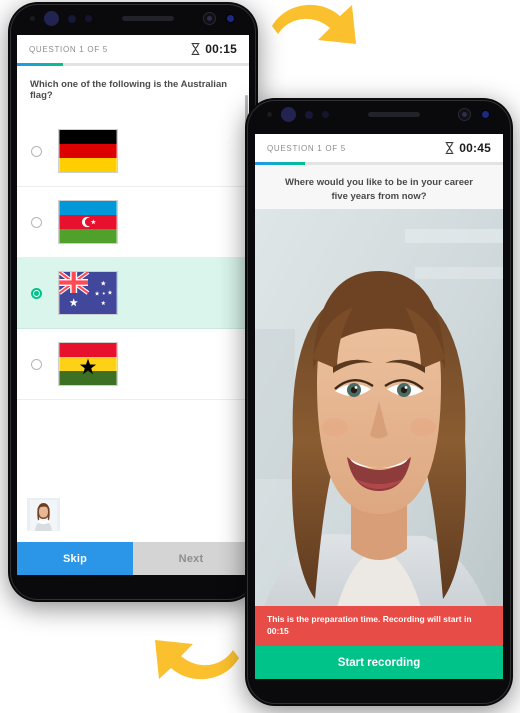  Describe the element at coordinates (51, 18) in the screenshot. I see `front-camera-icon` at that location.